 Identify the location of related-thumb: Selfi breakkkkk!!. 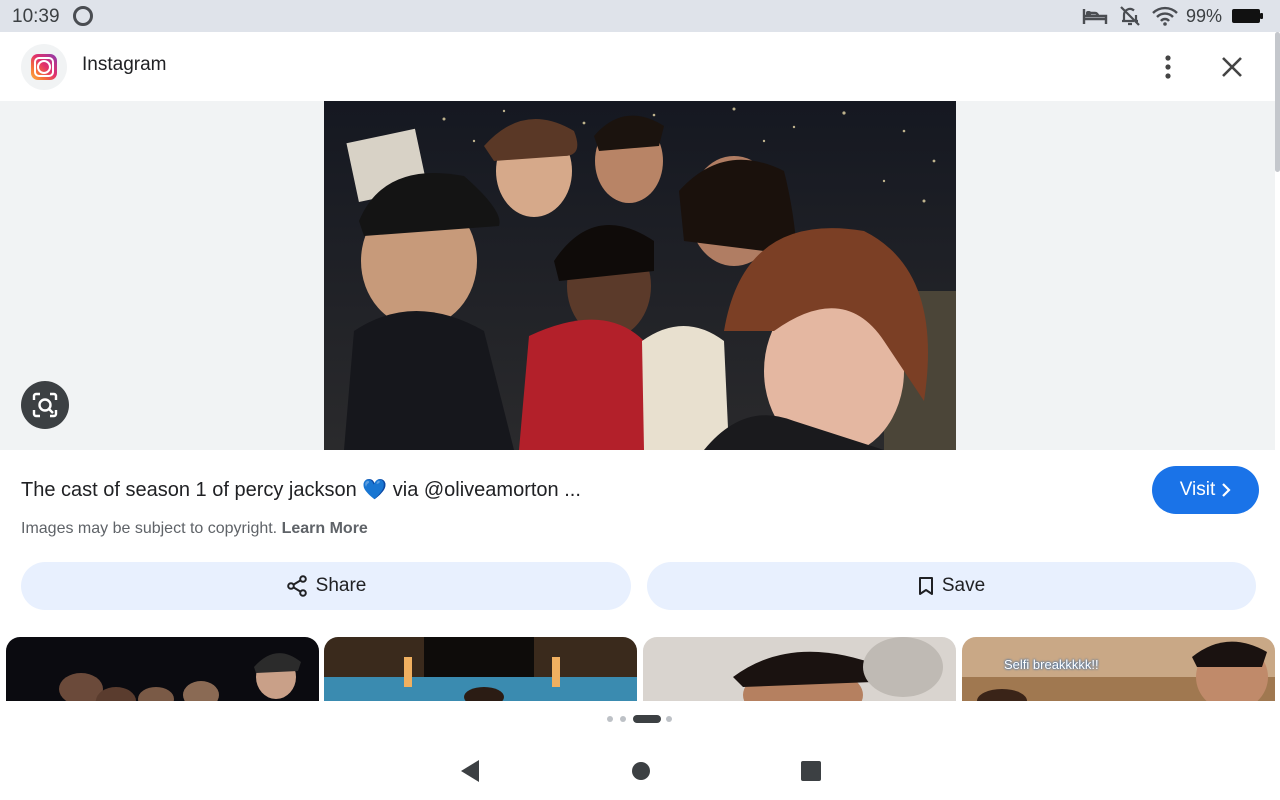
(1118, 669).